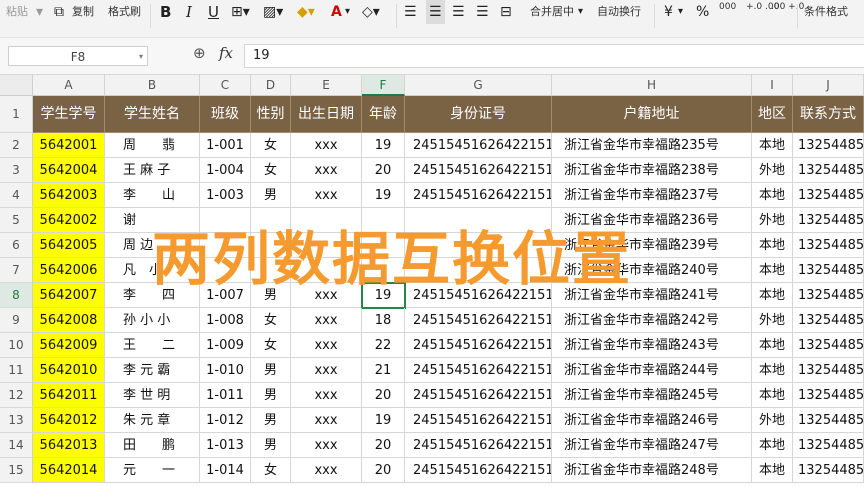 The image size is (864, 486). What do you see at coordinates (69, 320) in the screenshot?
I see `table-cell: 5642008` at bounding box center [69, 320].